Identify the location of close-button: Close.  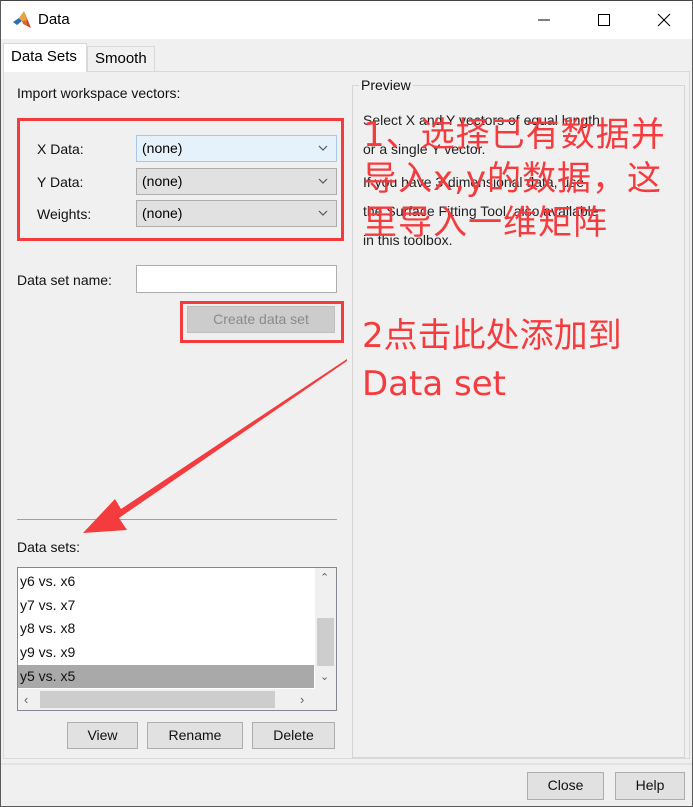
(565, 786).